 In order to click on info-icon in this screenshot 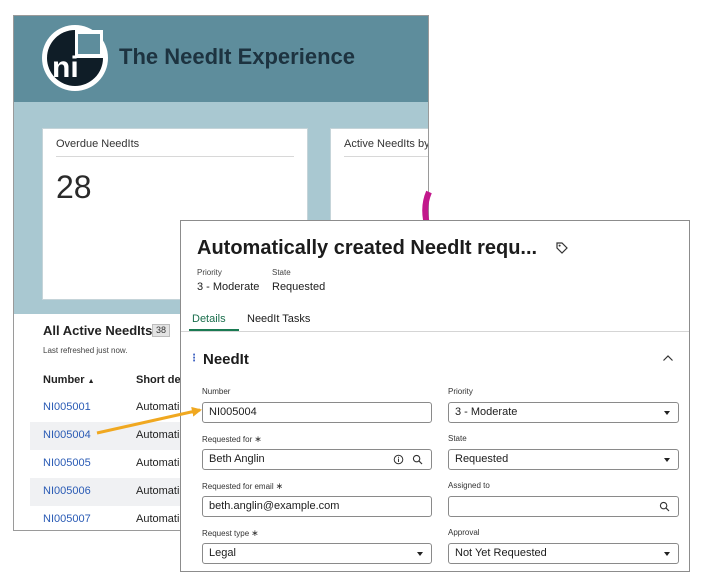, I will do `click(398, 459)`.